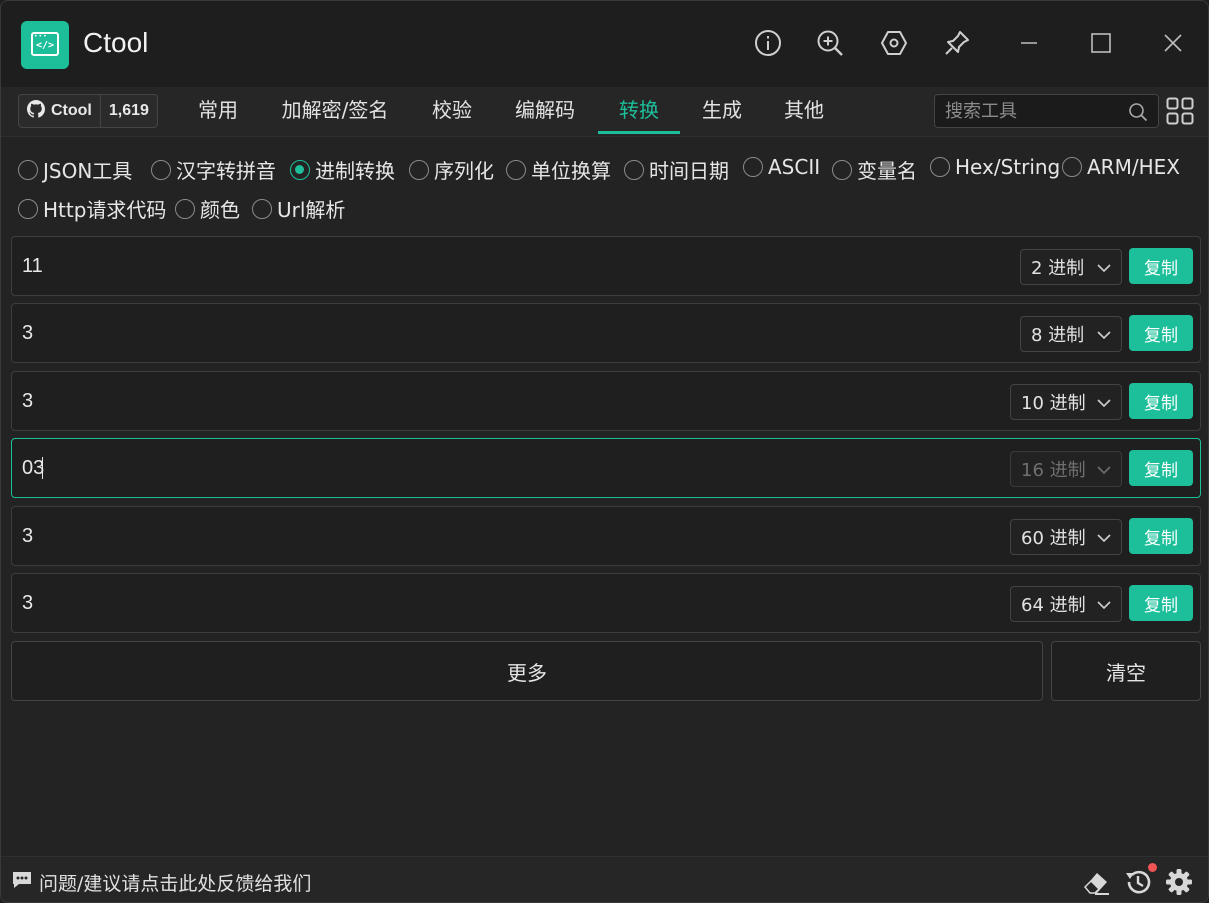 This screenshot has width=1209, height=903. What do you see at coordinates (639, 132) in the screenshot?
I see `active-tab-indicator` at bounding box center [639, 132].